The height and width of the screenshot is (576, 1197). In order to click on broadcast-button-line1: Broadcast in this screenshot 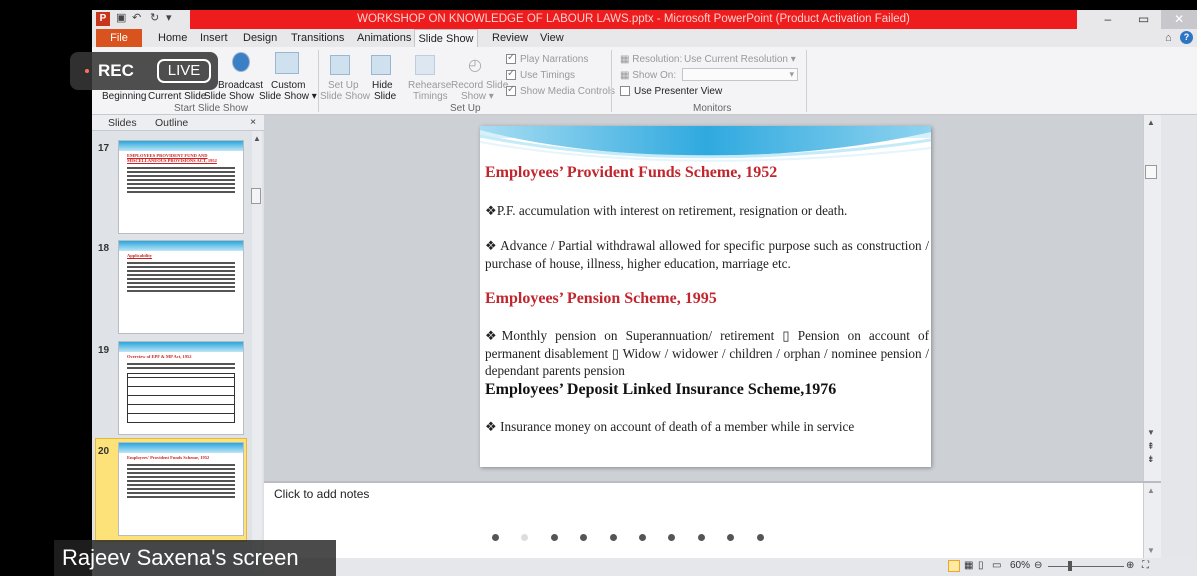, I will do `click(240, 85)`.